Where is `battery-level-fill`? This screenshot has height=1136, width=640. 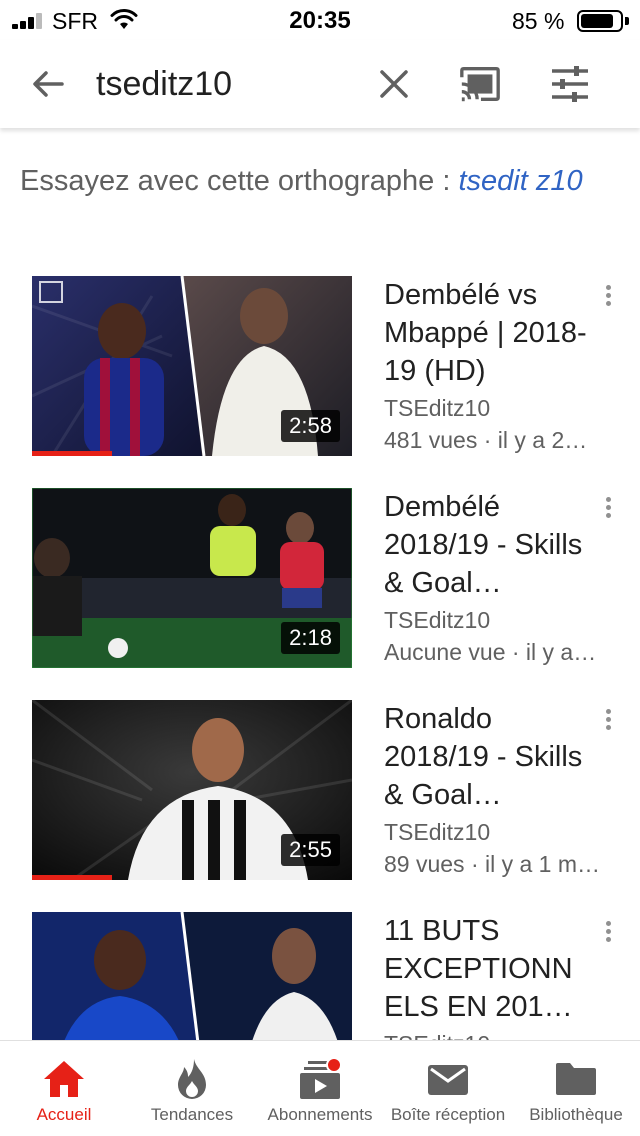 battery-level-fill is located at coordinates (597, 21).